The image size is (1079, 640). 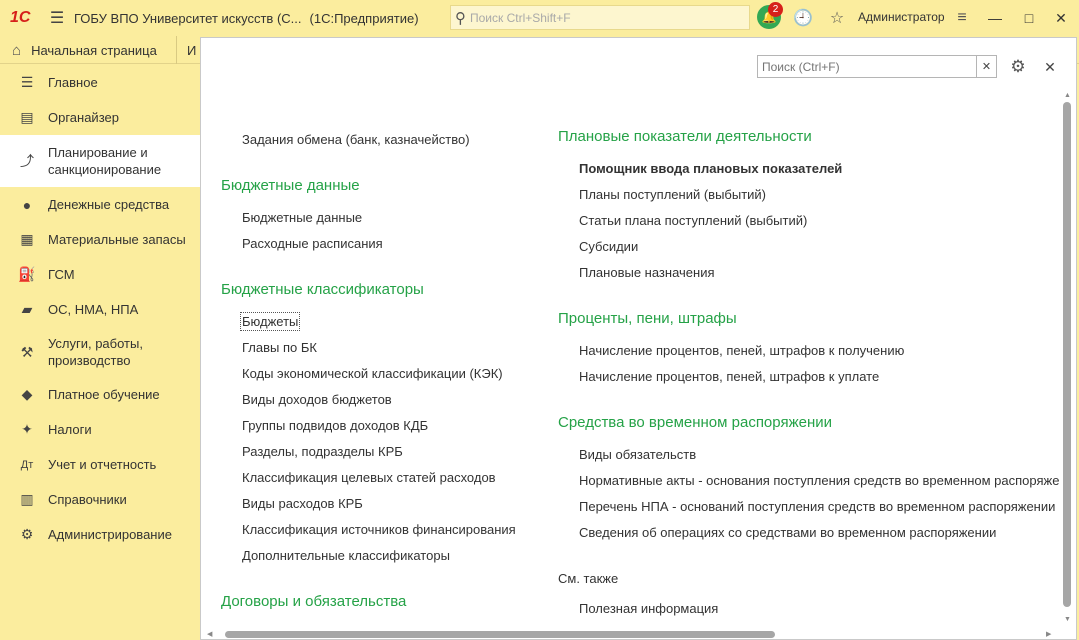 What do you see at coordinates (302, 217) in the screenshot?
I see `link-budget-data: Бюджетные данные` at bounding box center [302, 217].